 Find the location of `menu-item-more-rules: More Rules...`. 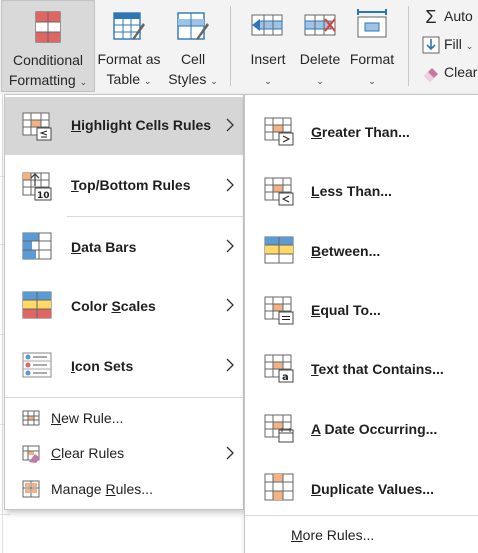

menu-item-more-rules: More Rules... is located at coordinates (361, 534).